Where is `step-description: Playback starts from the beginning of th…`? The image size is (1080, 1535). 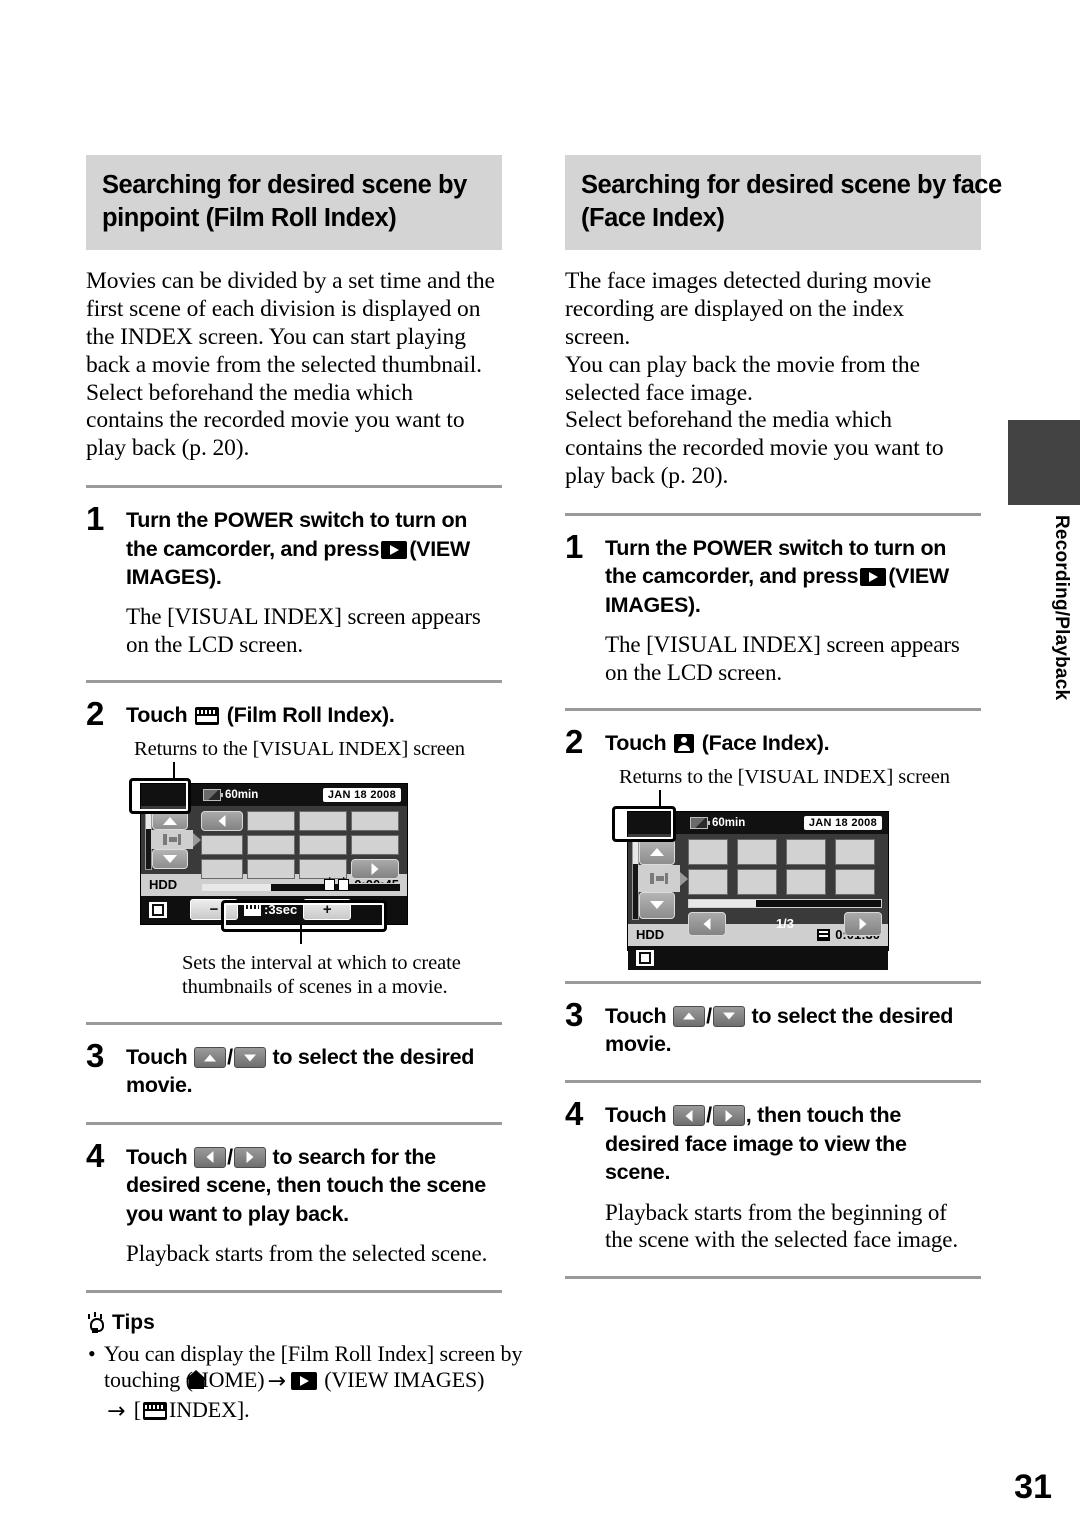
step-description: Playback starts from the beginning of th… is located at coordinates (793, 1226).